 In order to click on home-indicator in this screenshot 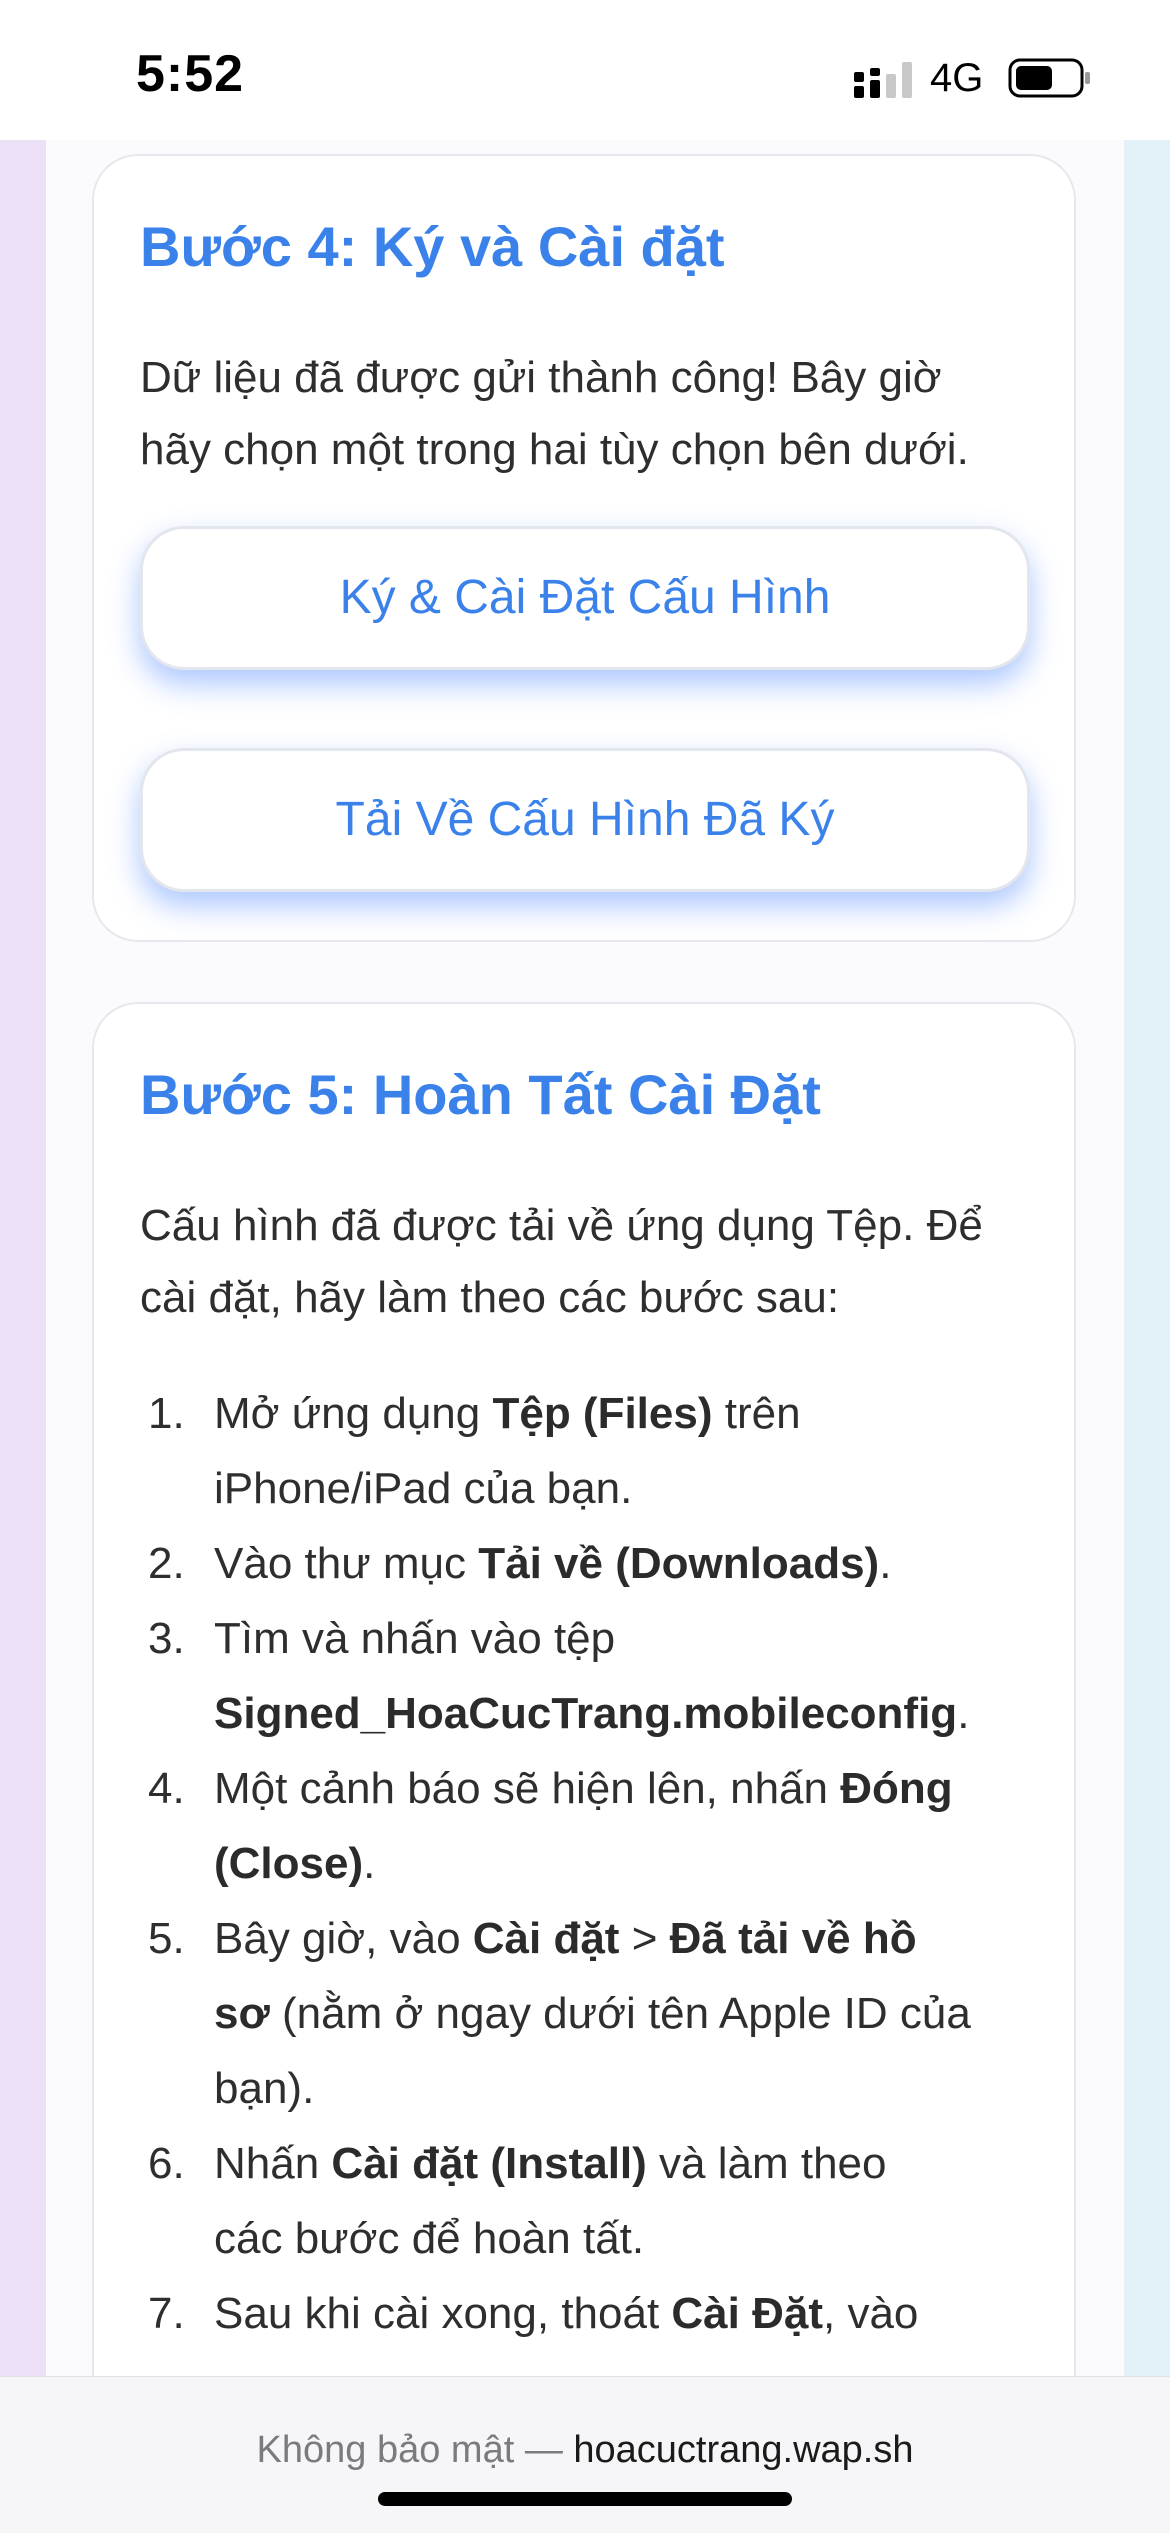, I will do `click(585, 2499)`.